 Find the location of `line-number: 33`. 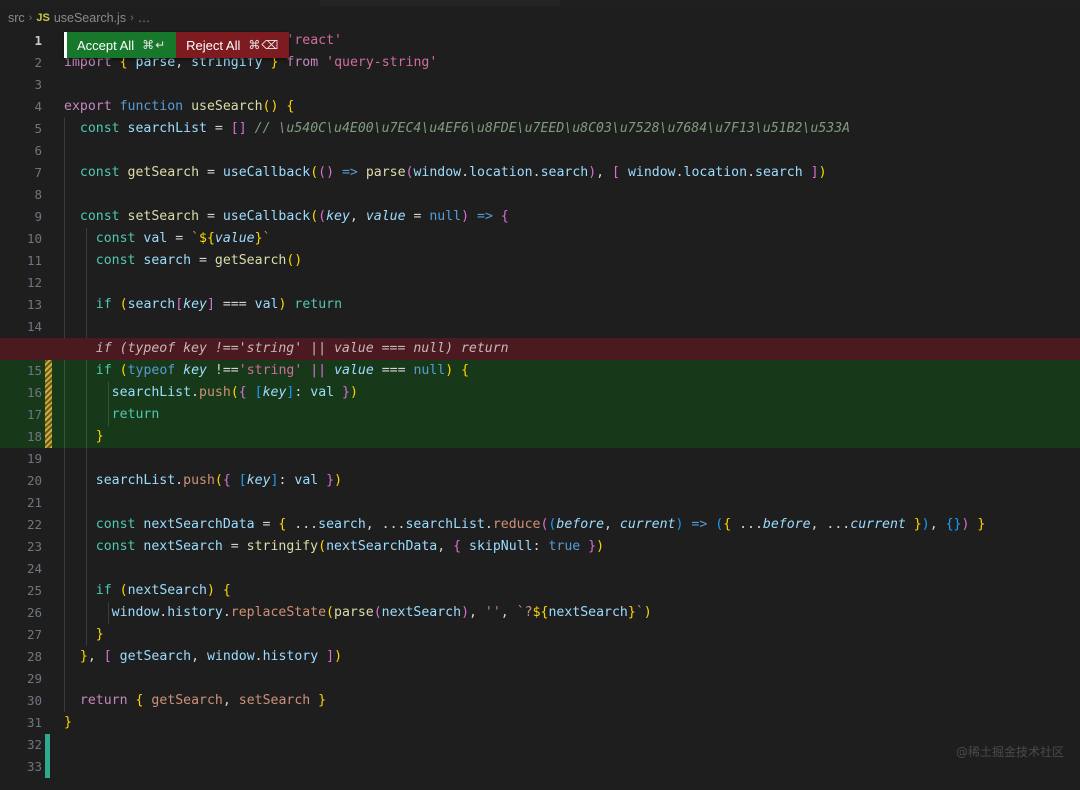

line-number: 33 is located at coordinates (34, 766).